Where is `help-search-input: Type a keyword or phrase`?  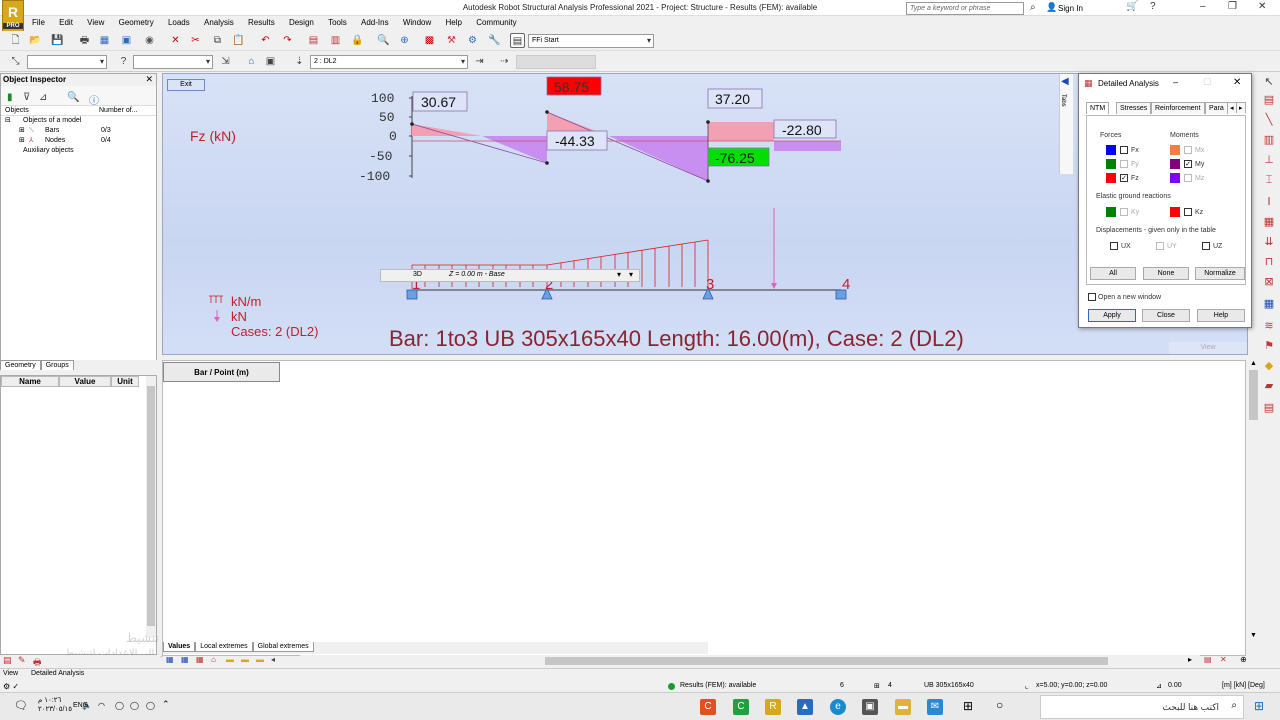 help-search-input: Type a keyword or phrase is located at coordinates (965, 8).